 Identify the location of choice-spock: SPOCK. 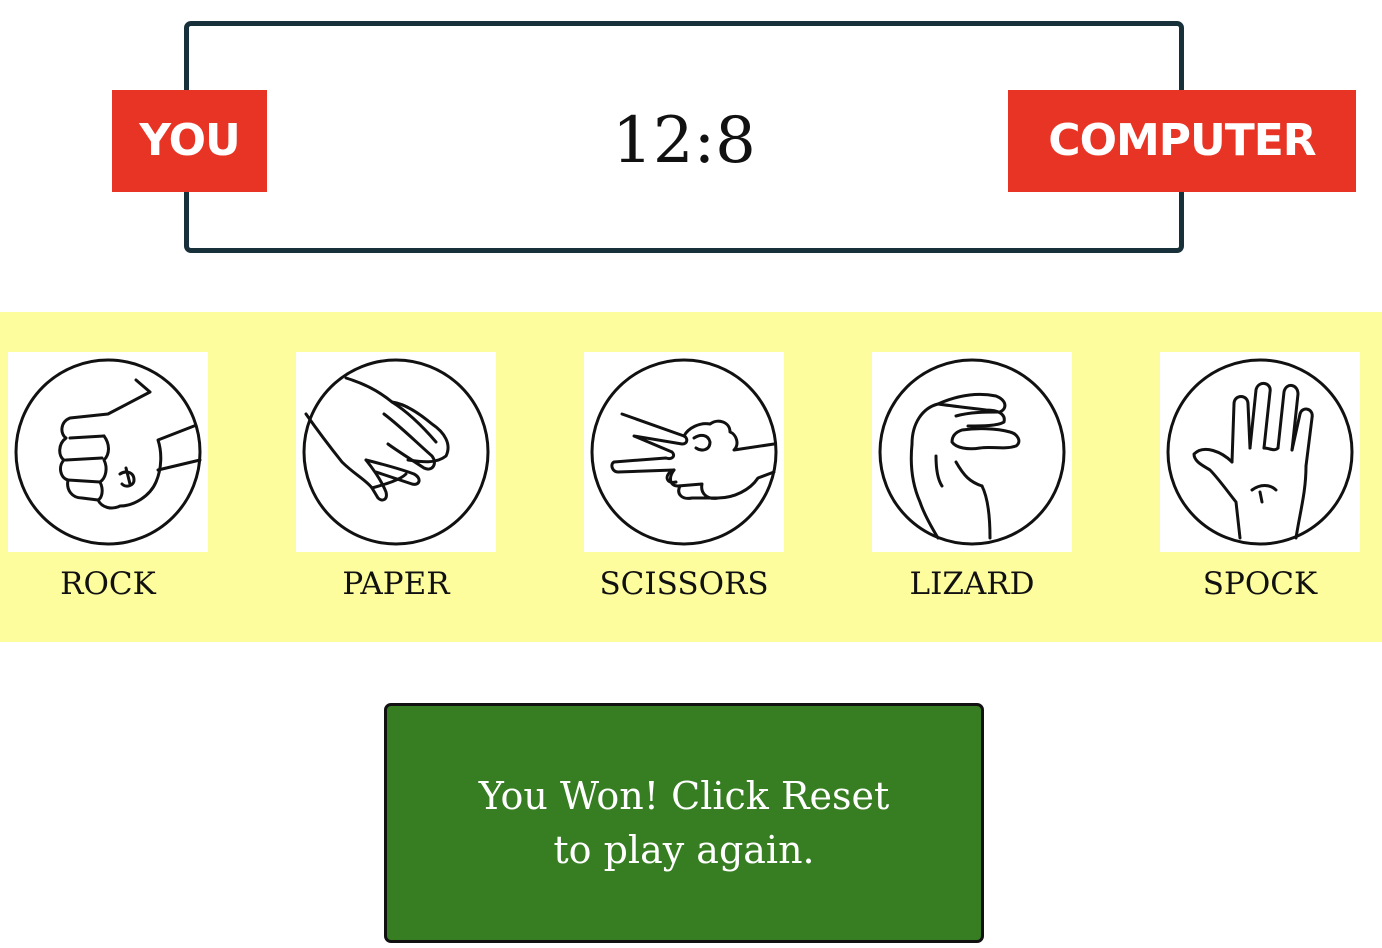
(1260, 477).